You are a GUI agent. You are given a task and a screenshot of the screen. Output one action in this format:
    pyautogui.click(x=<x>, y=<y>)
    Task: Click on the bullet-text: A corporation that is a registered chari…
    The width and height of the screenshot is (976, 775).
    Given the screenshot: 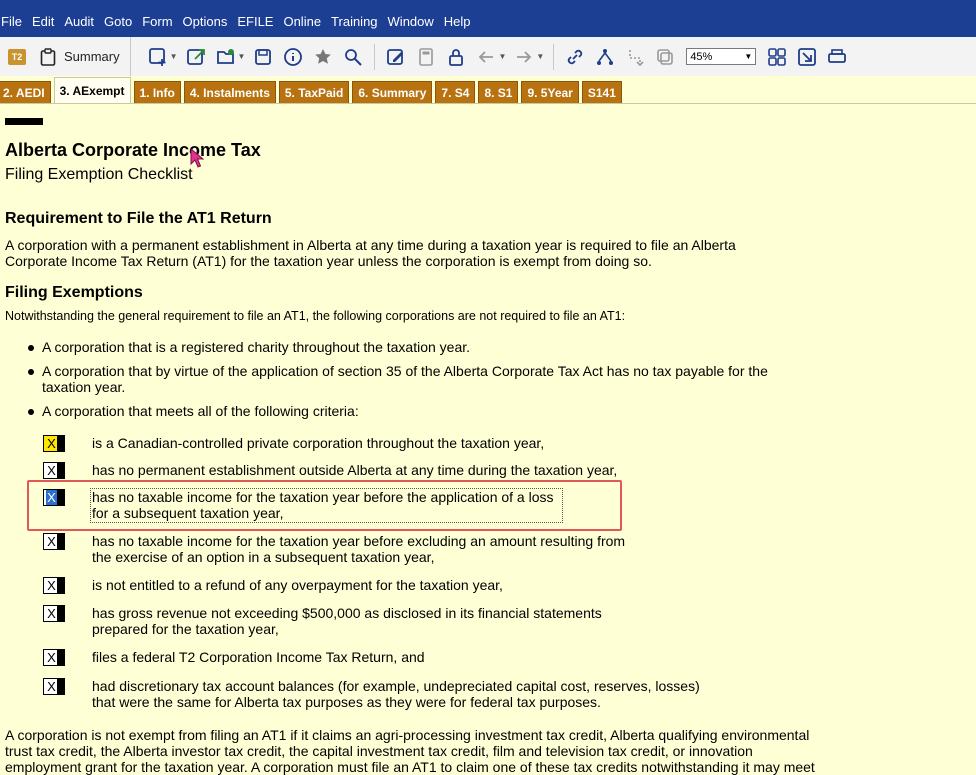 What is the action you would take?
    pyautogui.click(x=256, y=347)
    